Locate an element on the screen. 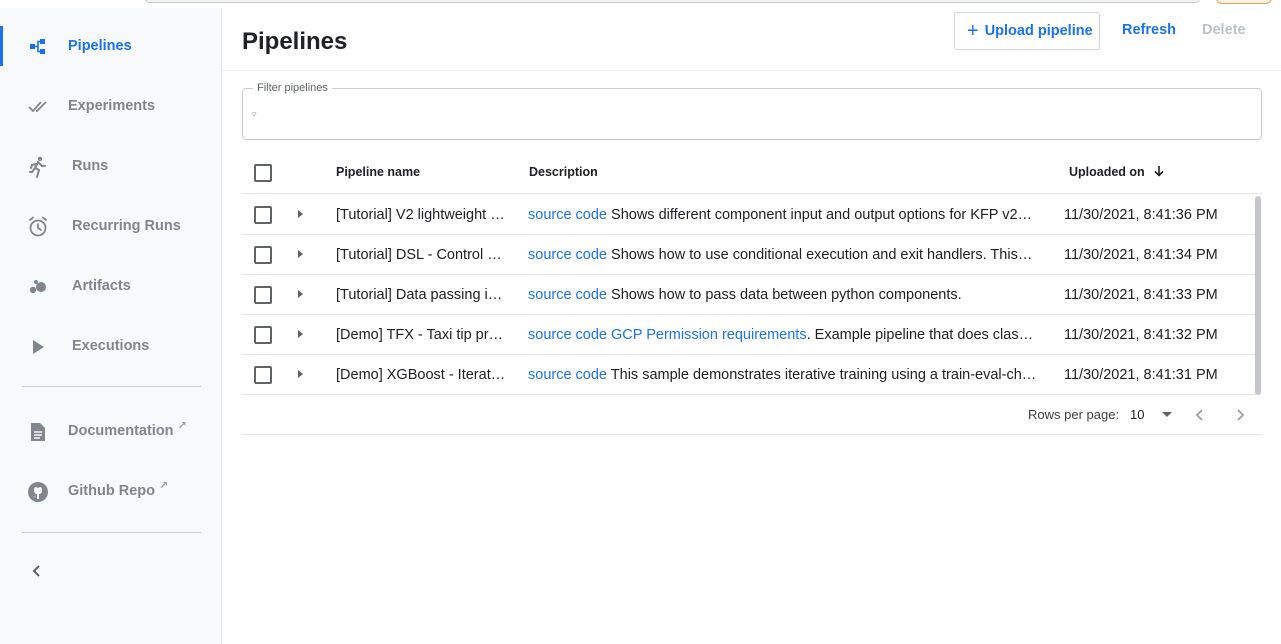  upload-pipeline-button: + Upload pipeline is located at coordinates (1027, 31).